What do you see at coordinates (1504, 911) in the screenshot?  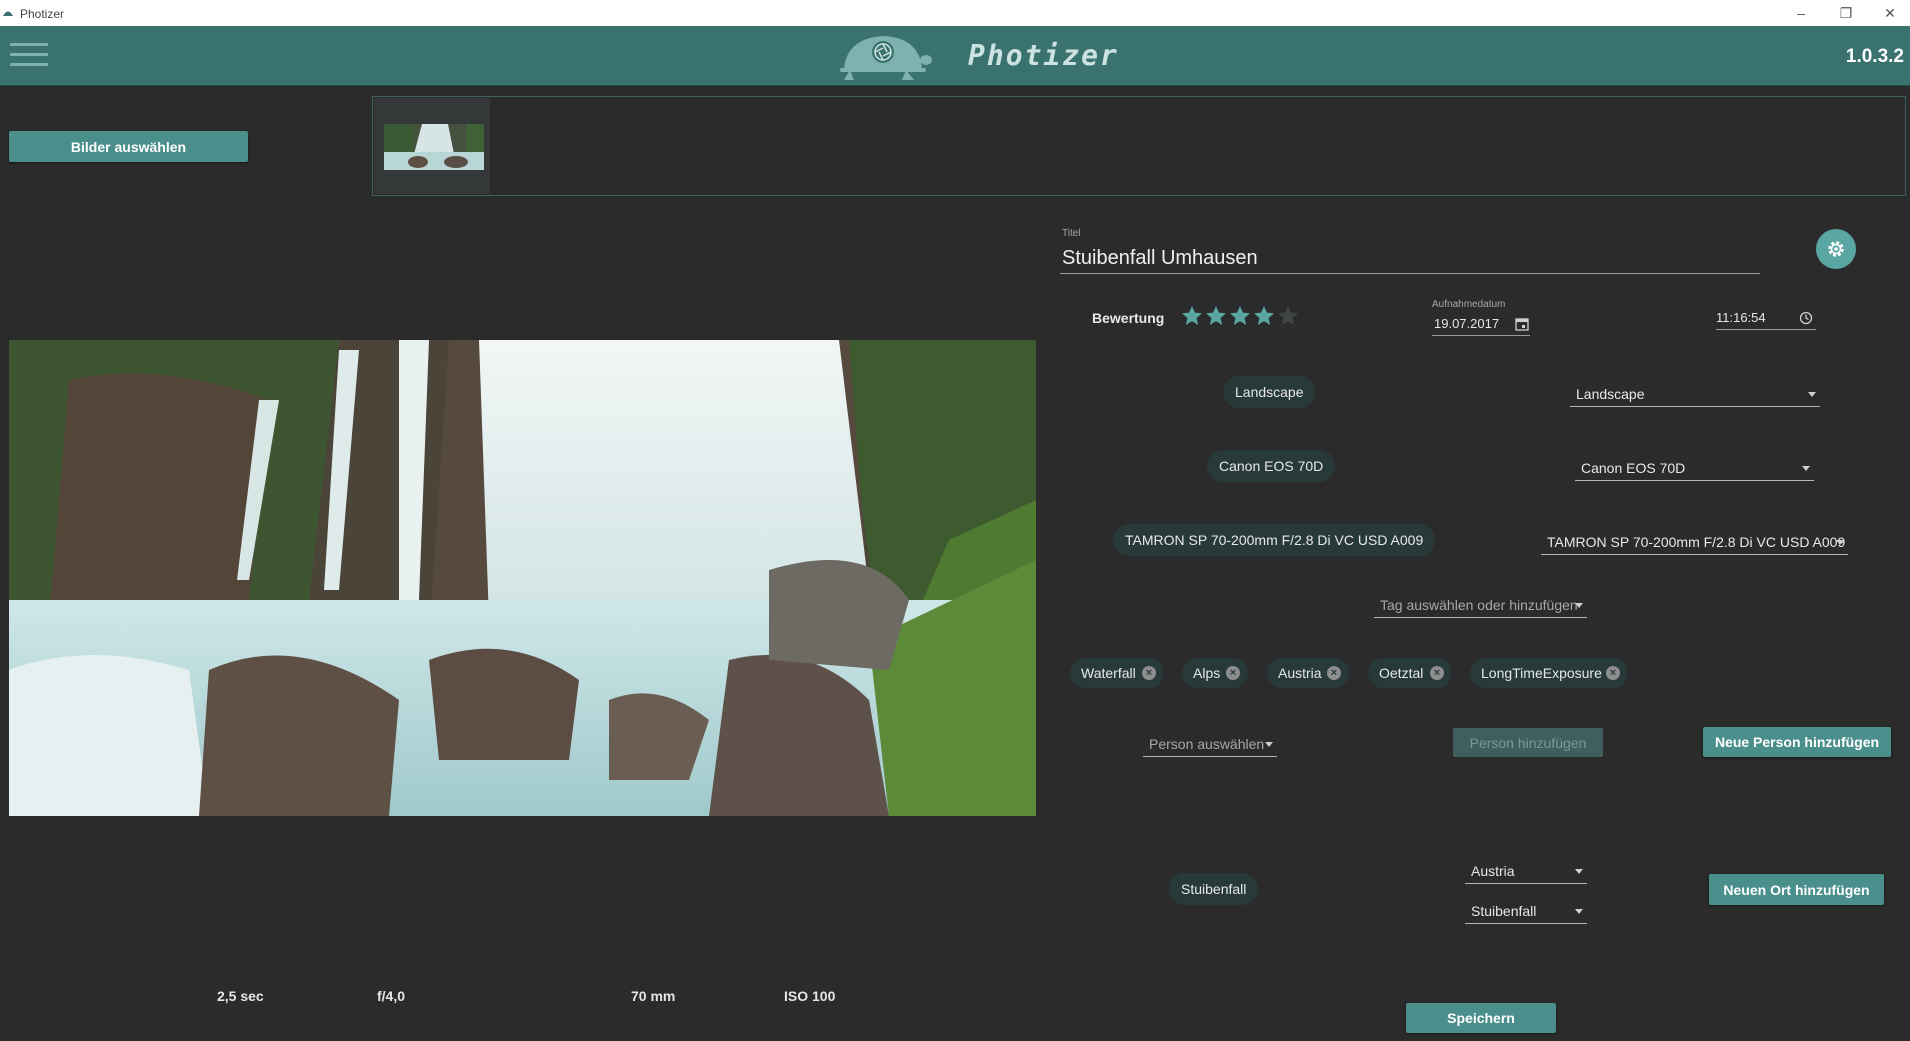 I see `location-select-value: Stuibenfall` at bounding box center [1504, 911].